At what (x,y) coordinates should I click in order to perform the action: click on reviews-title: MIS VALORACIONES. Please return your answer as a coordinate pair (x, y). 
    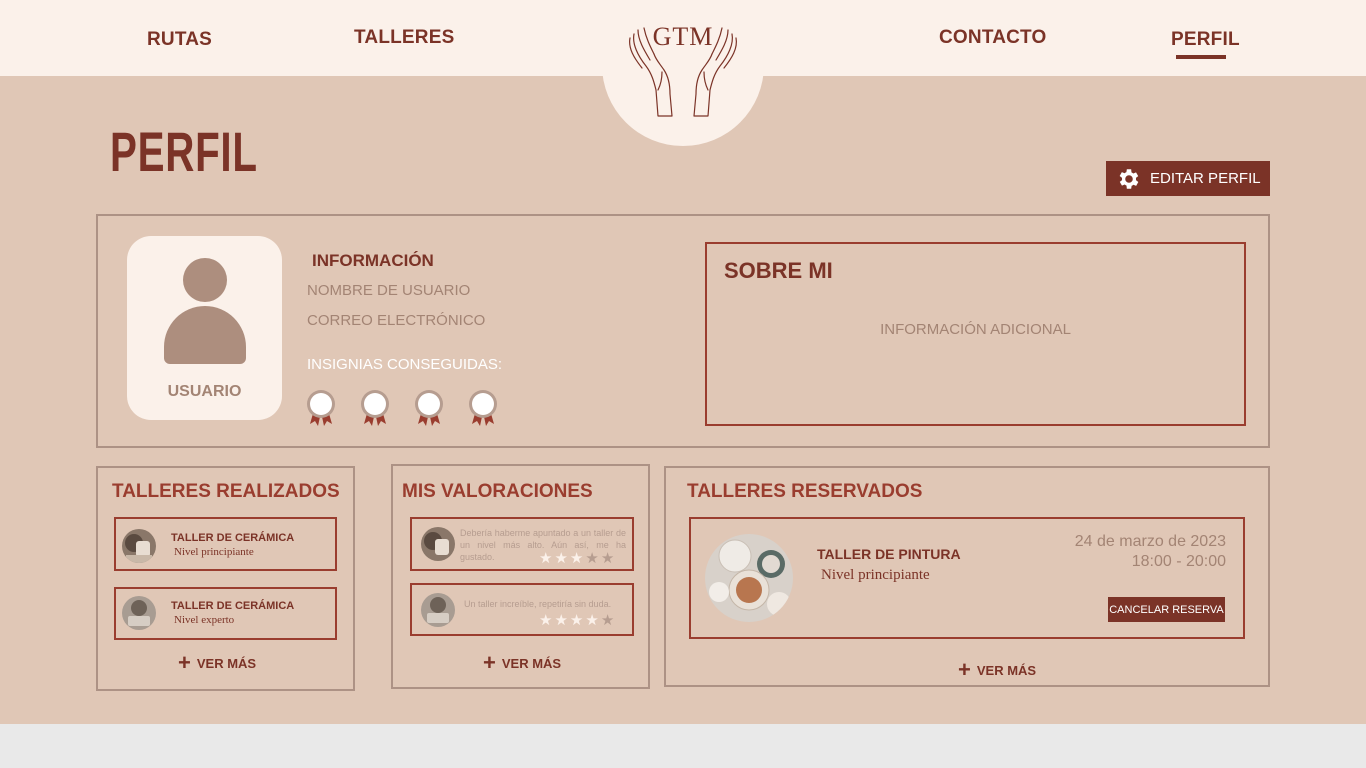
    Looking at the image, I should click on (497, 491).